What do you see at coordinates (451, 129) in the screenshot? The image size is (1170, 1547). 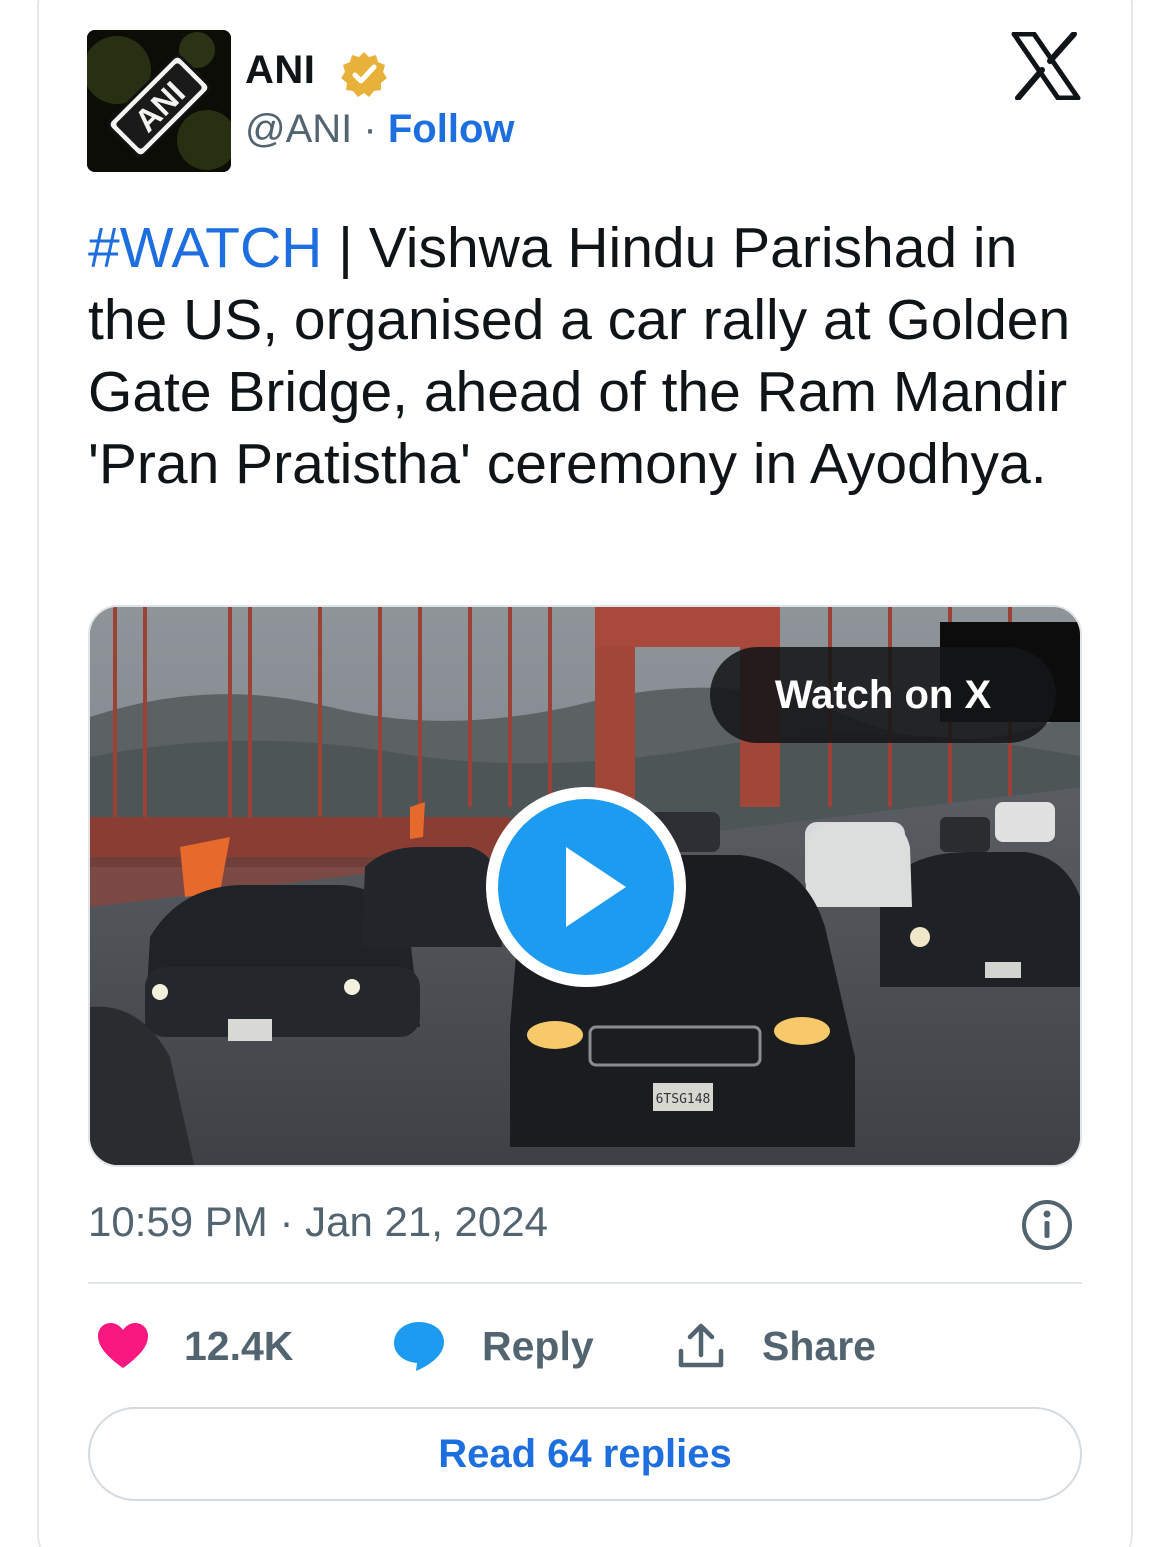 I see `follow-button: Follow` at bounding box center [451, 129].